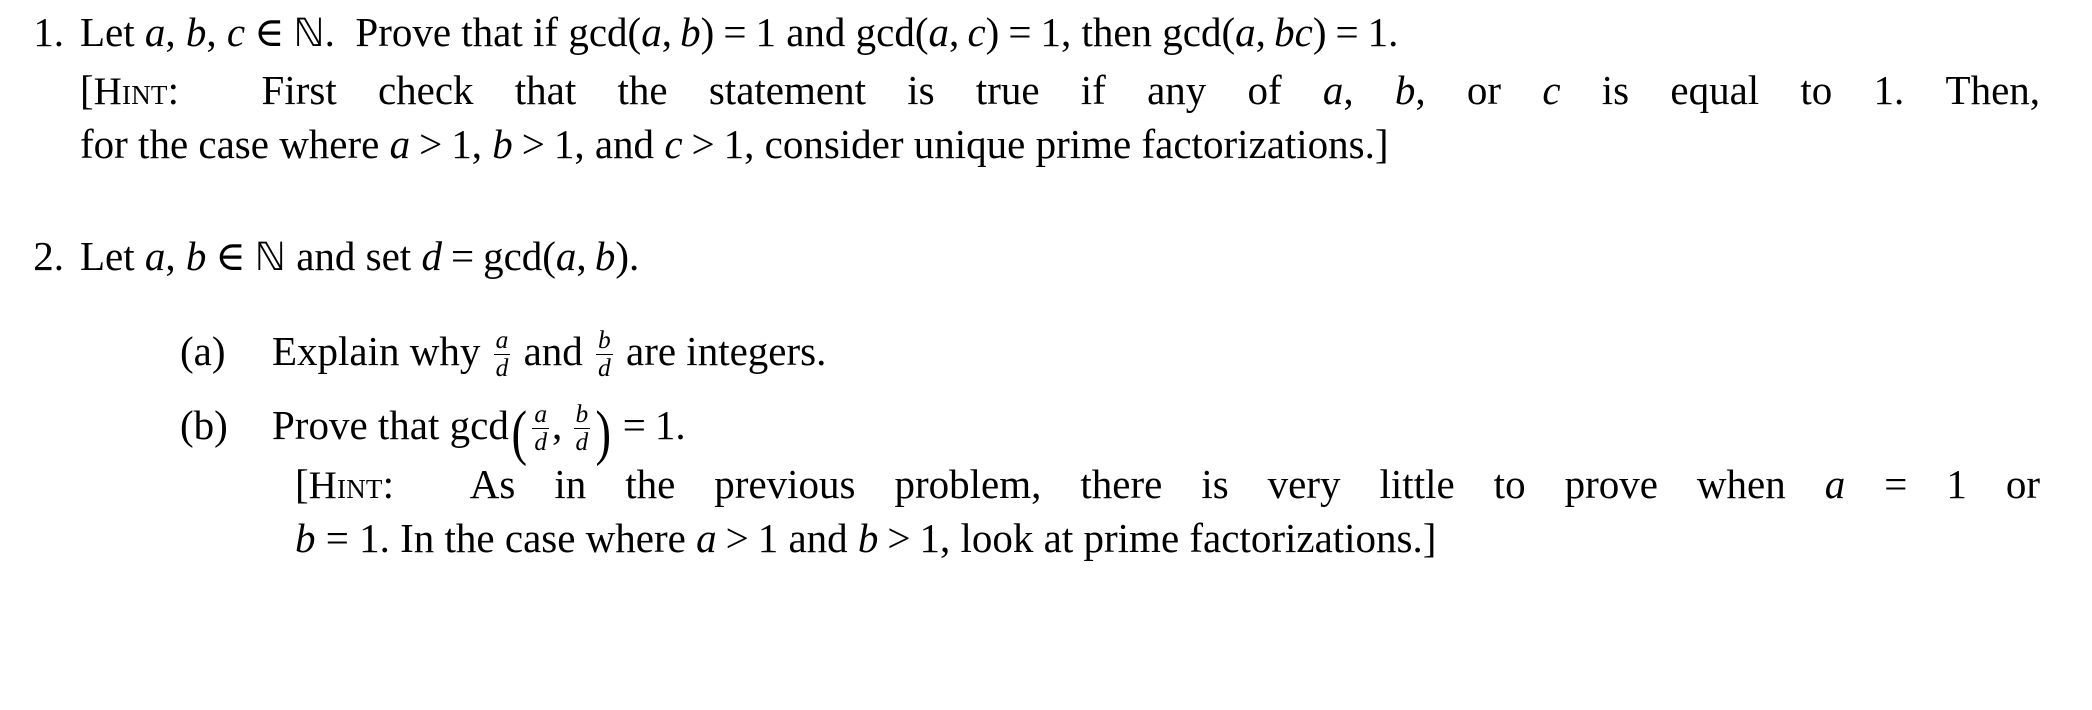  What do you see at coordinates (1069, 144) in the screenshot?
I see `hint-text-factorizations: consider unique prime factorizations.` at bounding box center [1069, 144].